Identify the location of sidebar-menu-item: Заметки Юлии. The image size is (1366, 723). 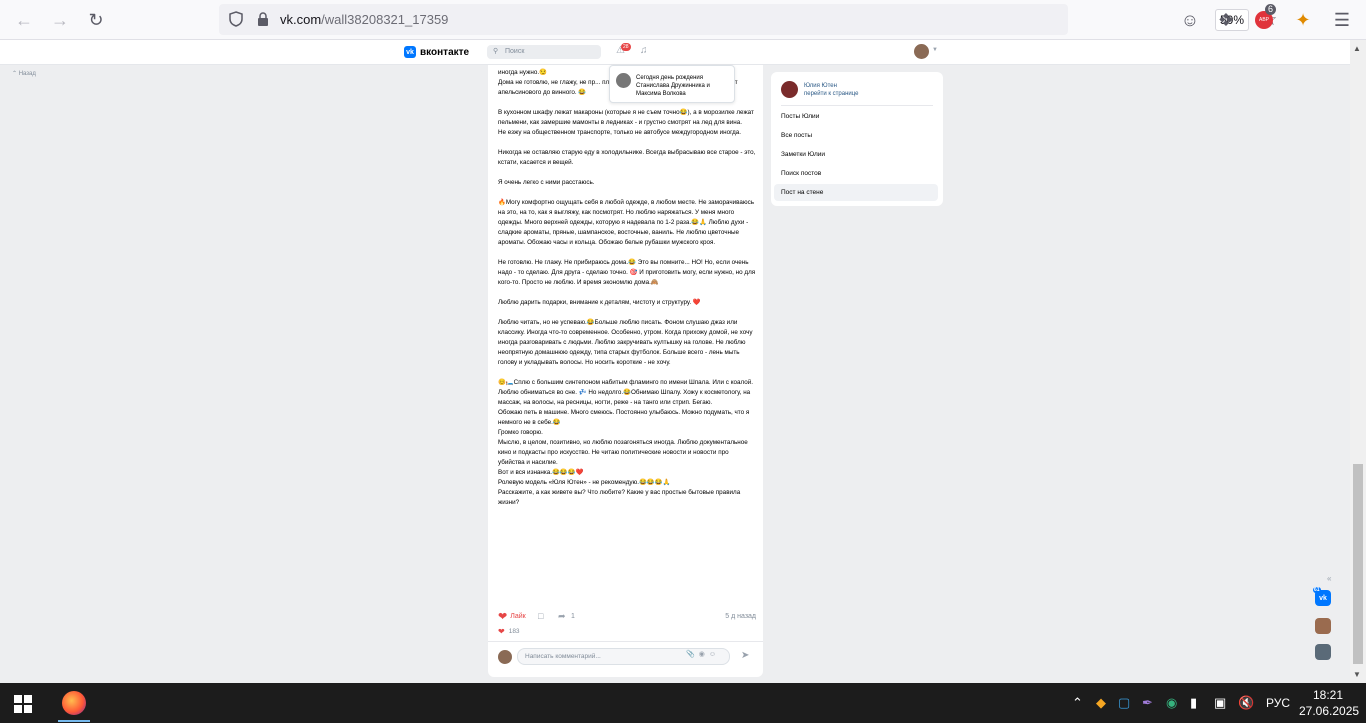
(856, 154).